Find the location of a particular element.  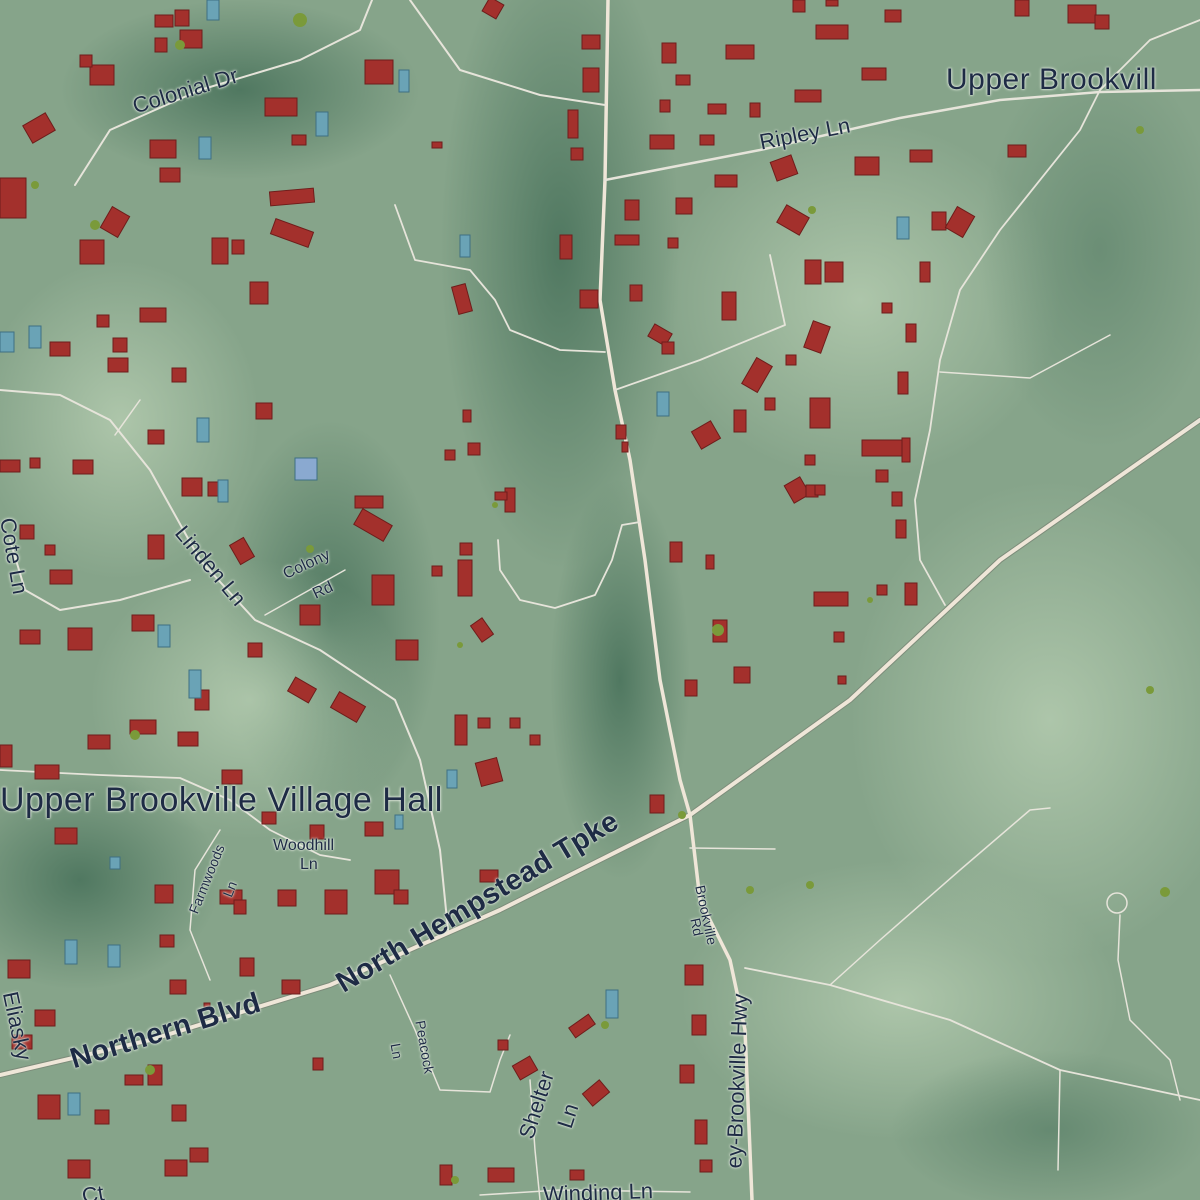

label-peacock-ln-line2: Ln is located at coordinates (397, 1051).